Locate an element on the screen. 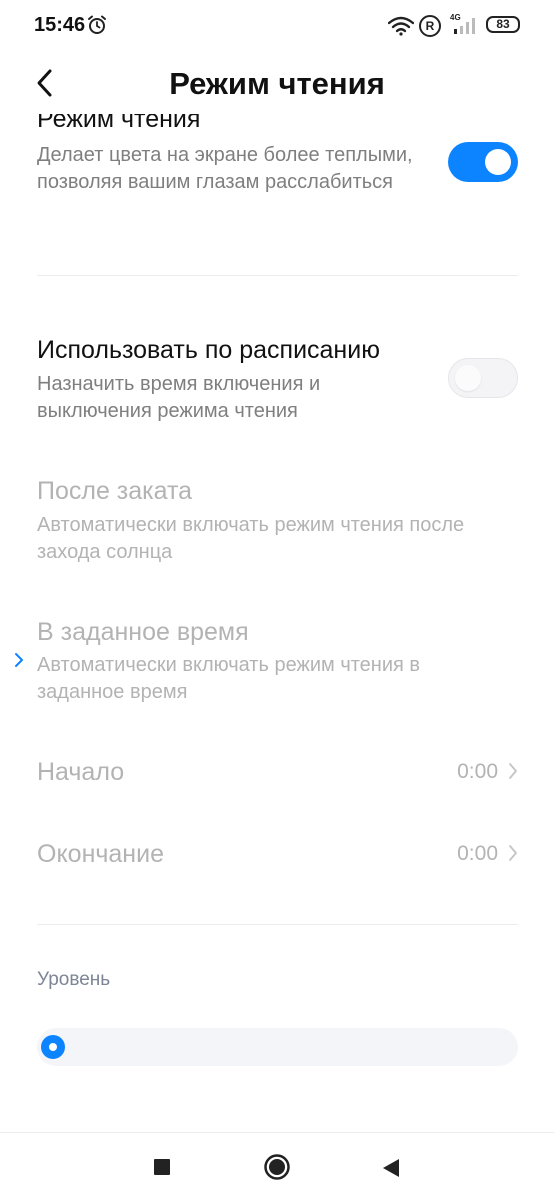 This screenshot has height=1200, width=554. end-label: Окончание is located at coordinates (100, 854).